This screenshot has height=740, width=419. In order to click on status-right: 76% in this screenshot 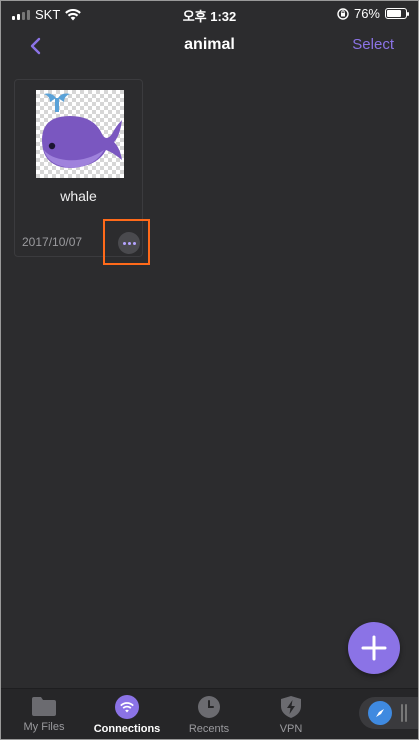, I will do `click(373, 13)`.